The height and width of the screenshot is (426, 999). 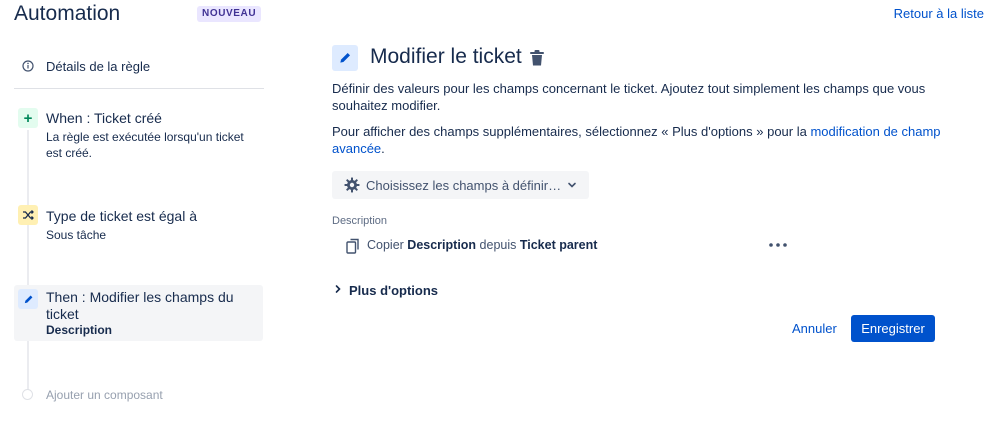 What do you see at coordinates (394, 290) in the screenshot?
I see `more-options-label: Plus d'options` at bounding box center [394, 290].